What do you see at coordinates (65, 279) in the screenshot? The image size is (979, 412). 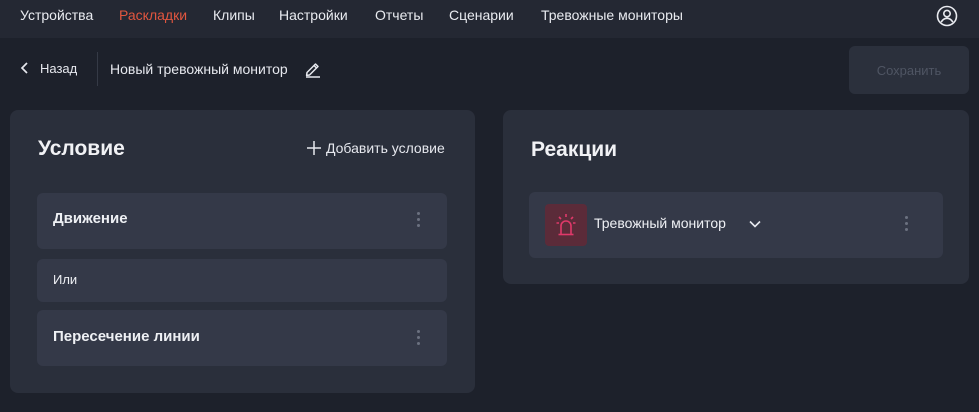 I see `condition-operator-label: Или` at bounding box center [65, 279].